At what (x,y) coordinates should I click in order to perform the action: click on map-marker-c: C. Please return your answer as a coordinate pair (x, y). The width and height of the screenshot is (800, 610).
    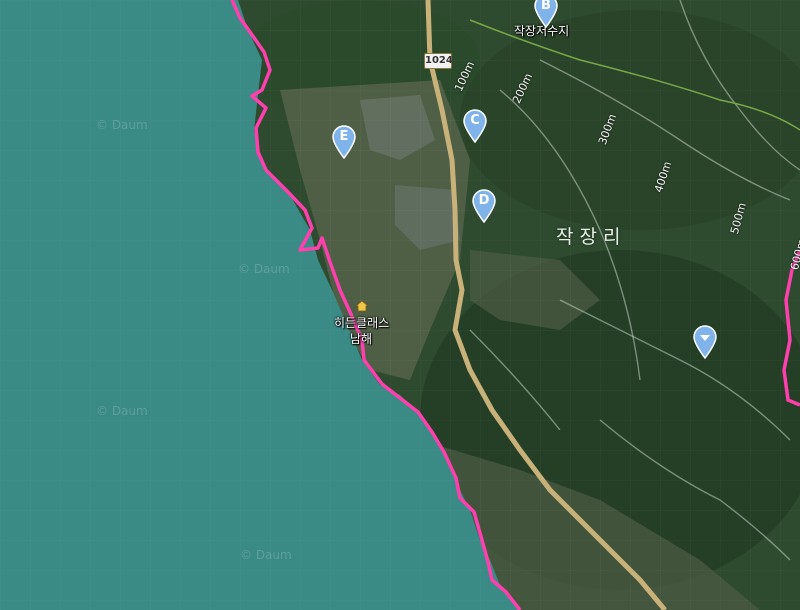
    Looking at the image, I should click on (475, 126).